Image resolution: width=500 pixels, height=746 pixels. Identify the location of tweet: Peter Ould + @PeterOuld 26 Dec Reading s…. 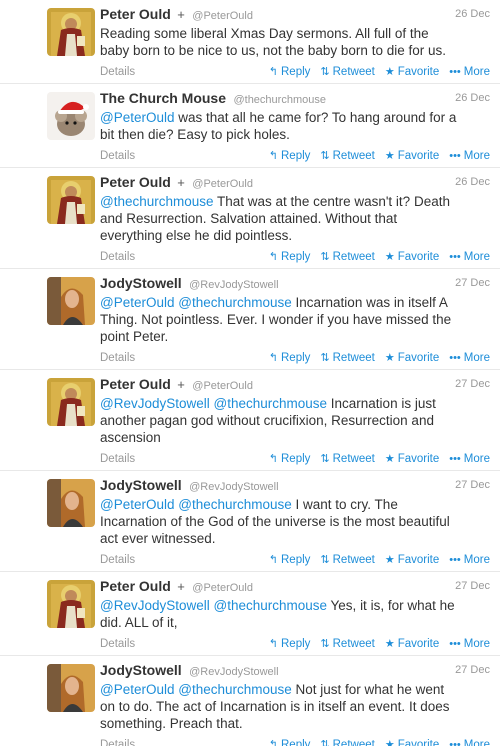
(250, 42).